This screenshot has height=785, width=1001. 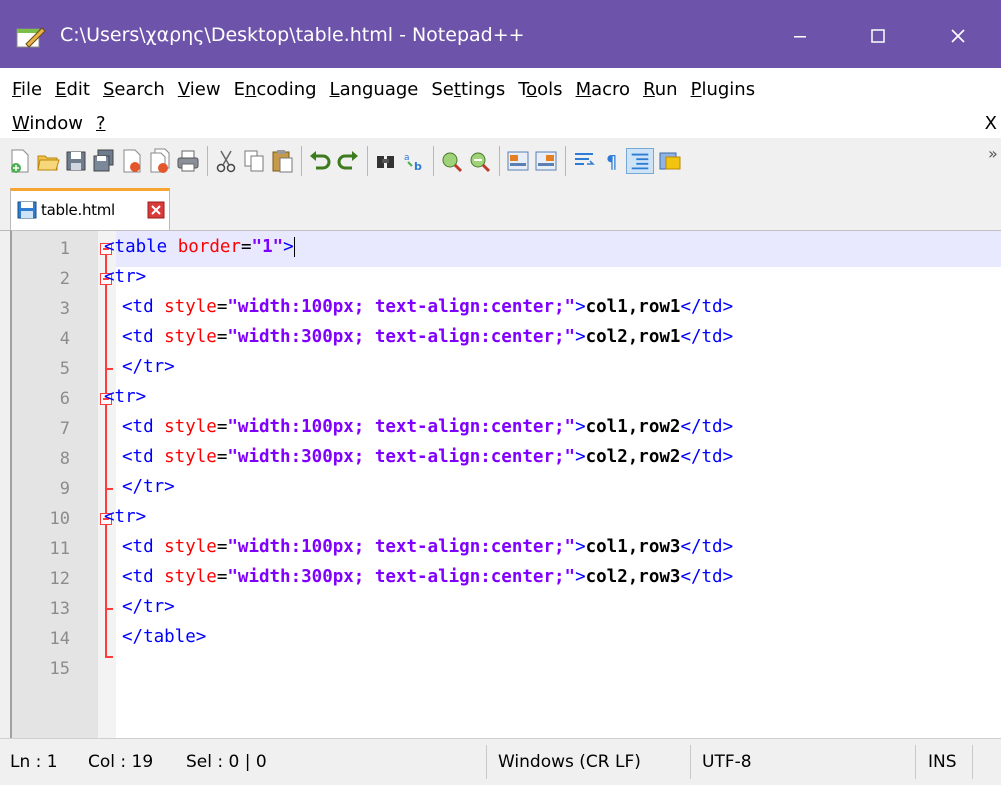 What do you see at coordinates (468, 89) in the screenshot?
I see `menu-settings: Settings` at bounding box center [468, 89].